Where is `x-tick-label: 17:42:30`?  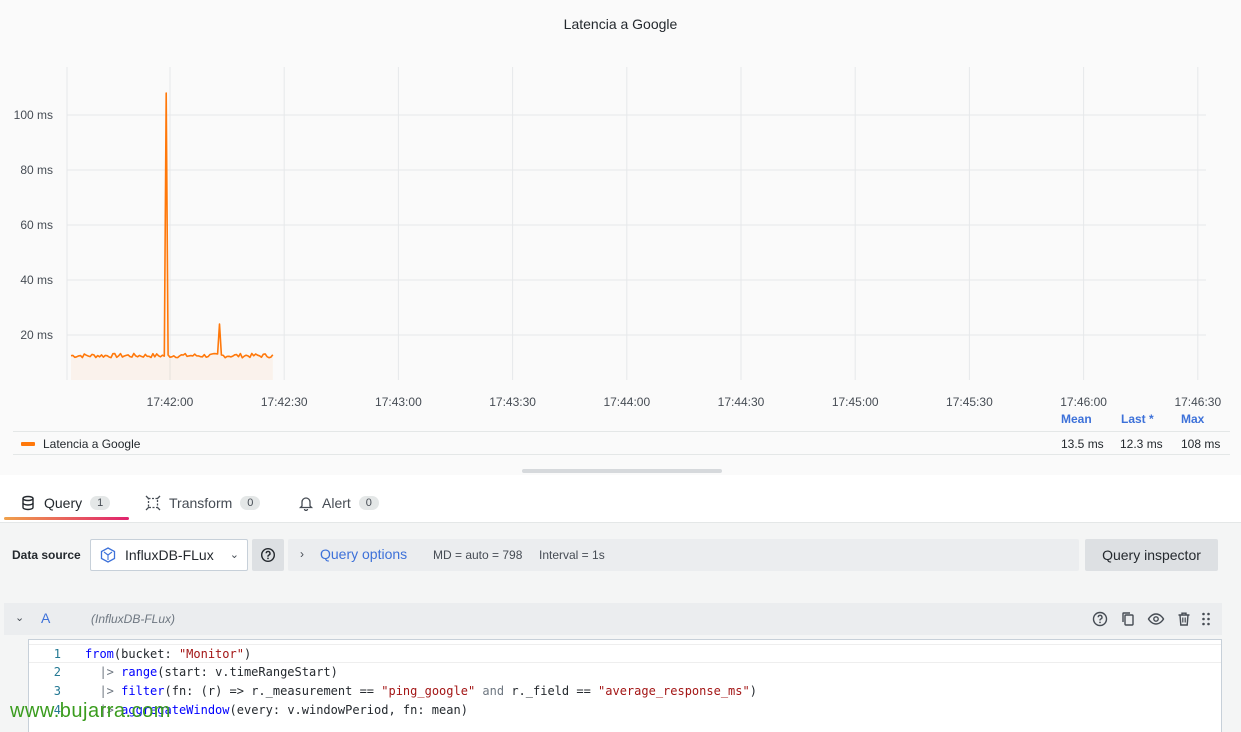 x-tick-label: 17:42:30 is located at coordinates (284, 402).